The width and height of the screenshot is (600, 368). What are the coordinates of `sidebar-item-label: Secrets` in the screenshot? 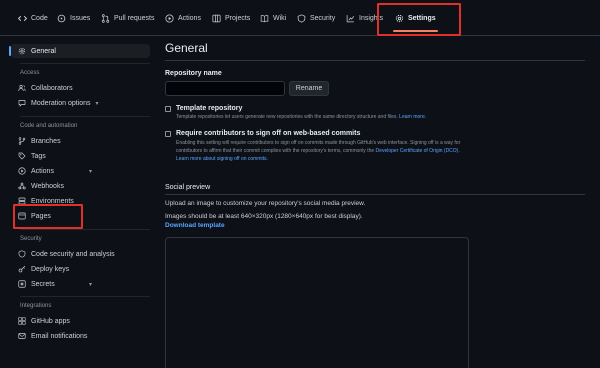 It's located at (43, 284).